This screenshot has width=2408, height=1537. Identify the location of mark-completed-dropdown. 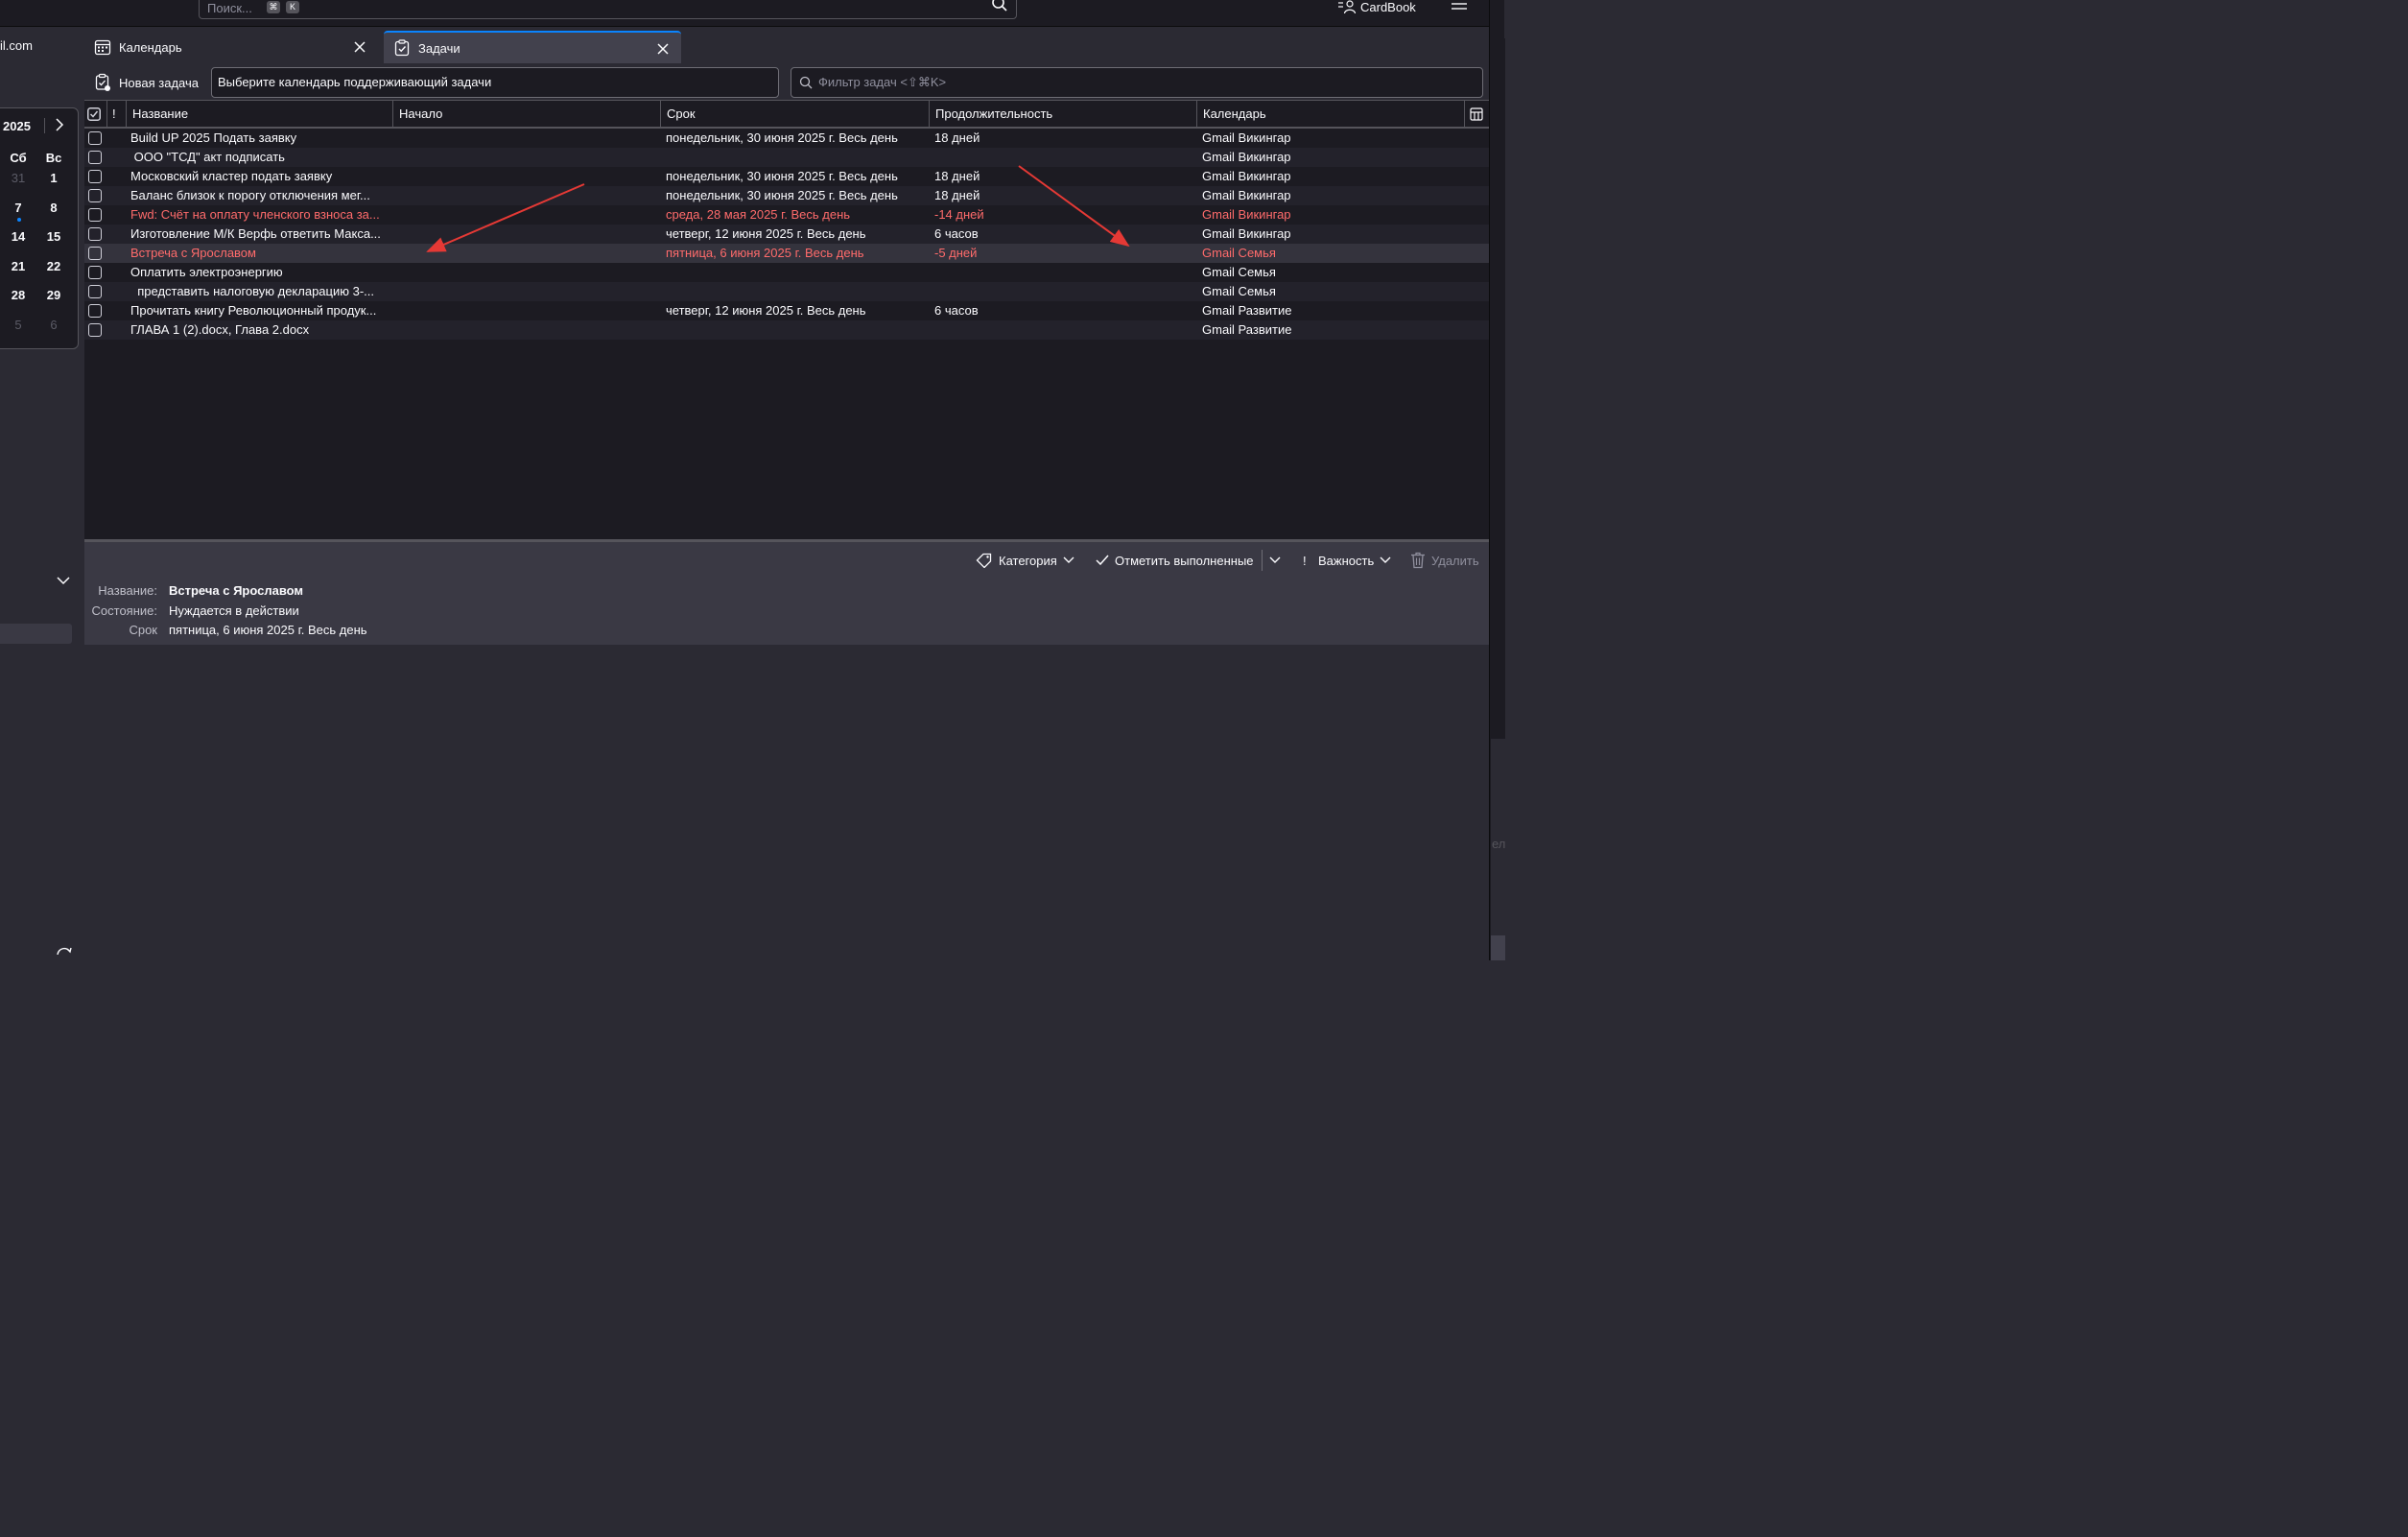
(1275, 560).